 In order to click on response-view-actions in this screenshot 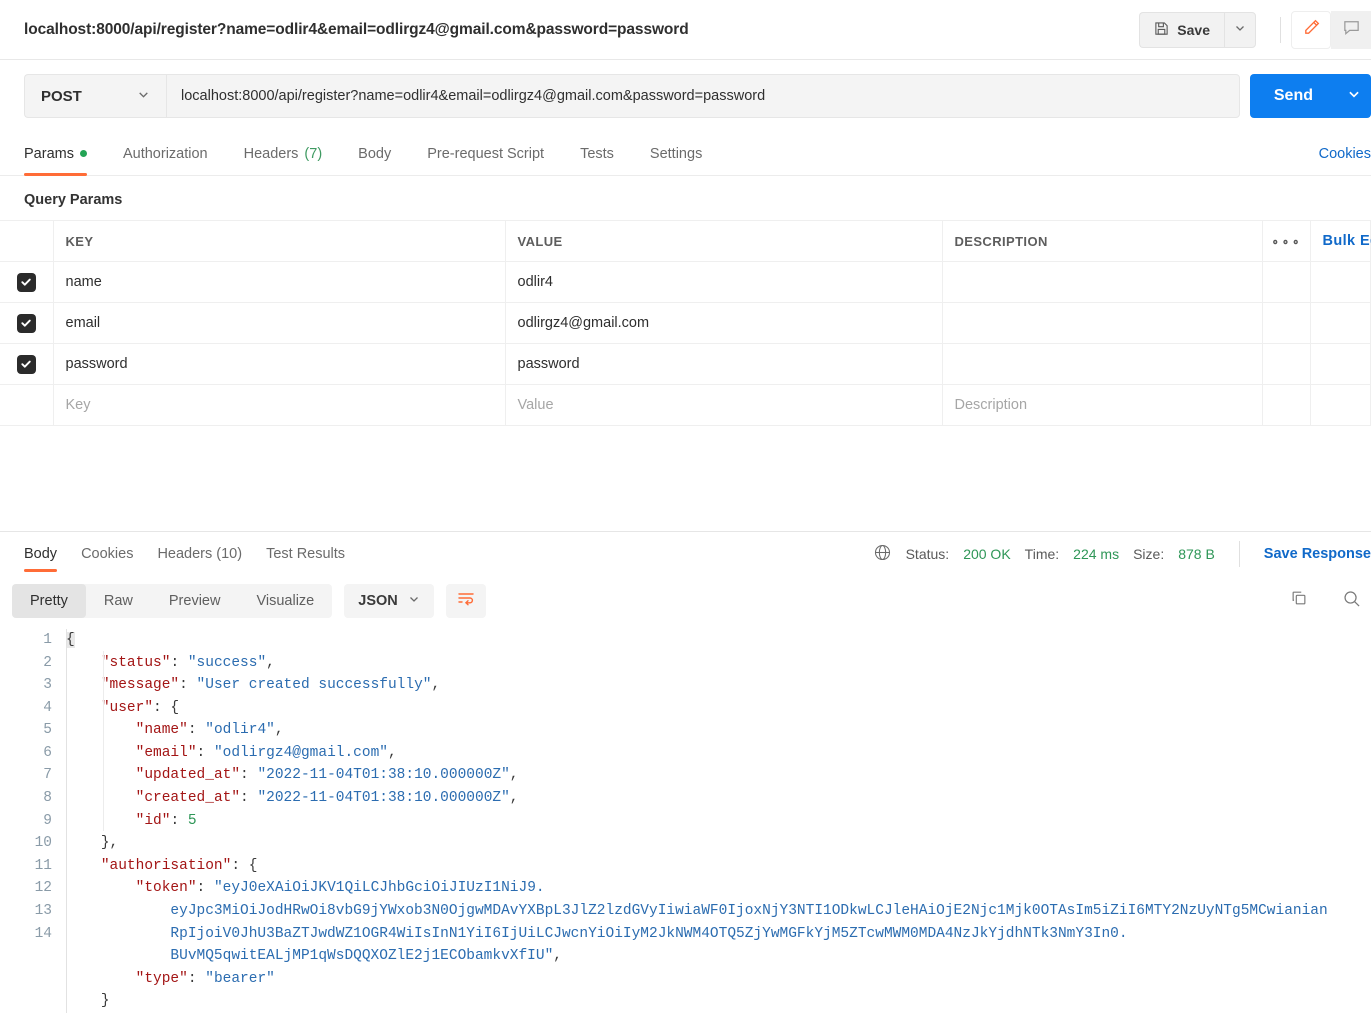, I will do `click(1325, 601)`.